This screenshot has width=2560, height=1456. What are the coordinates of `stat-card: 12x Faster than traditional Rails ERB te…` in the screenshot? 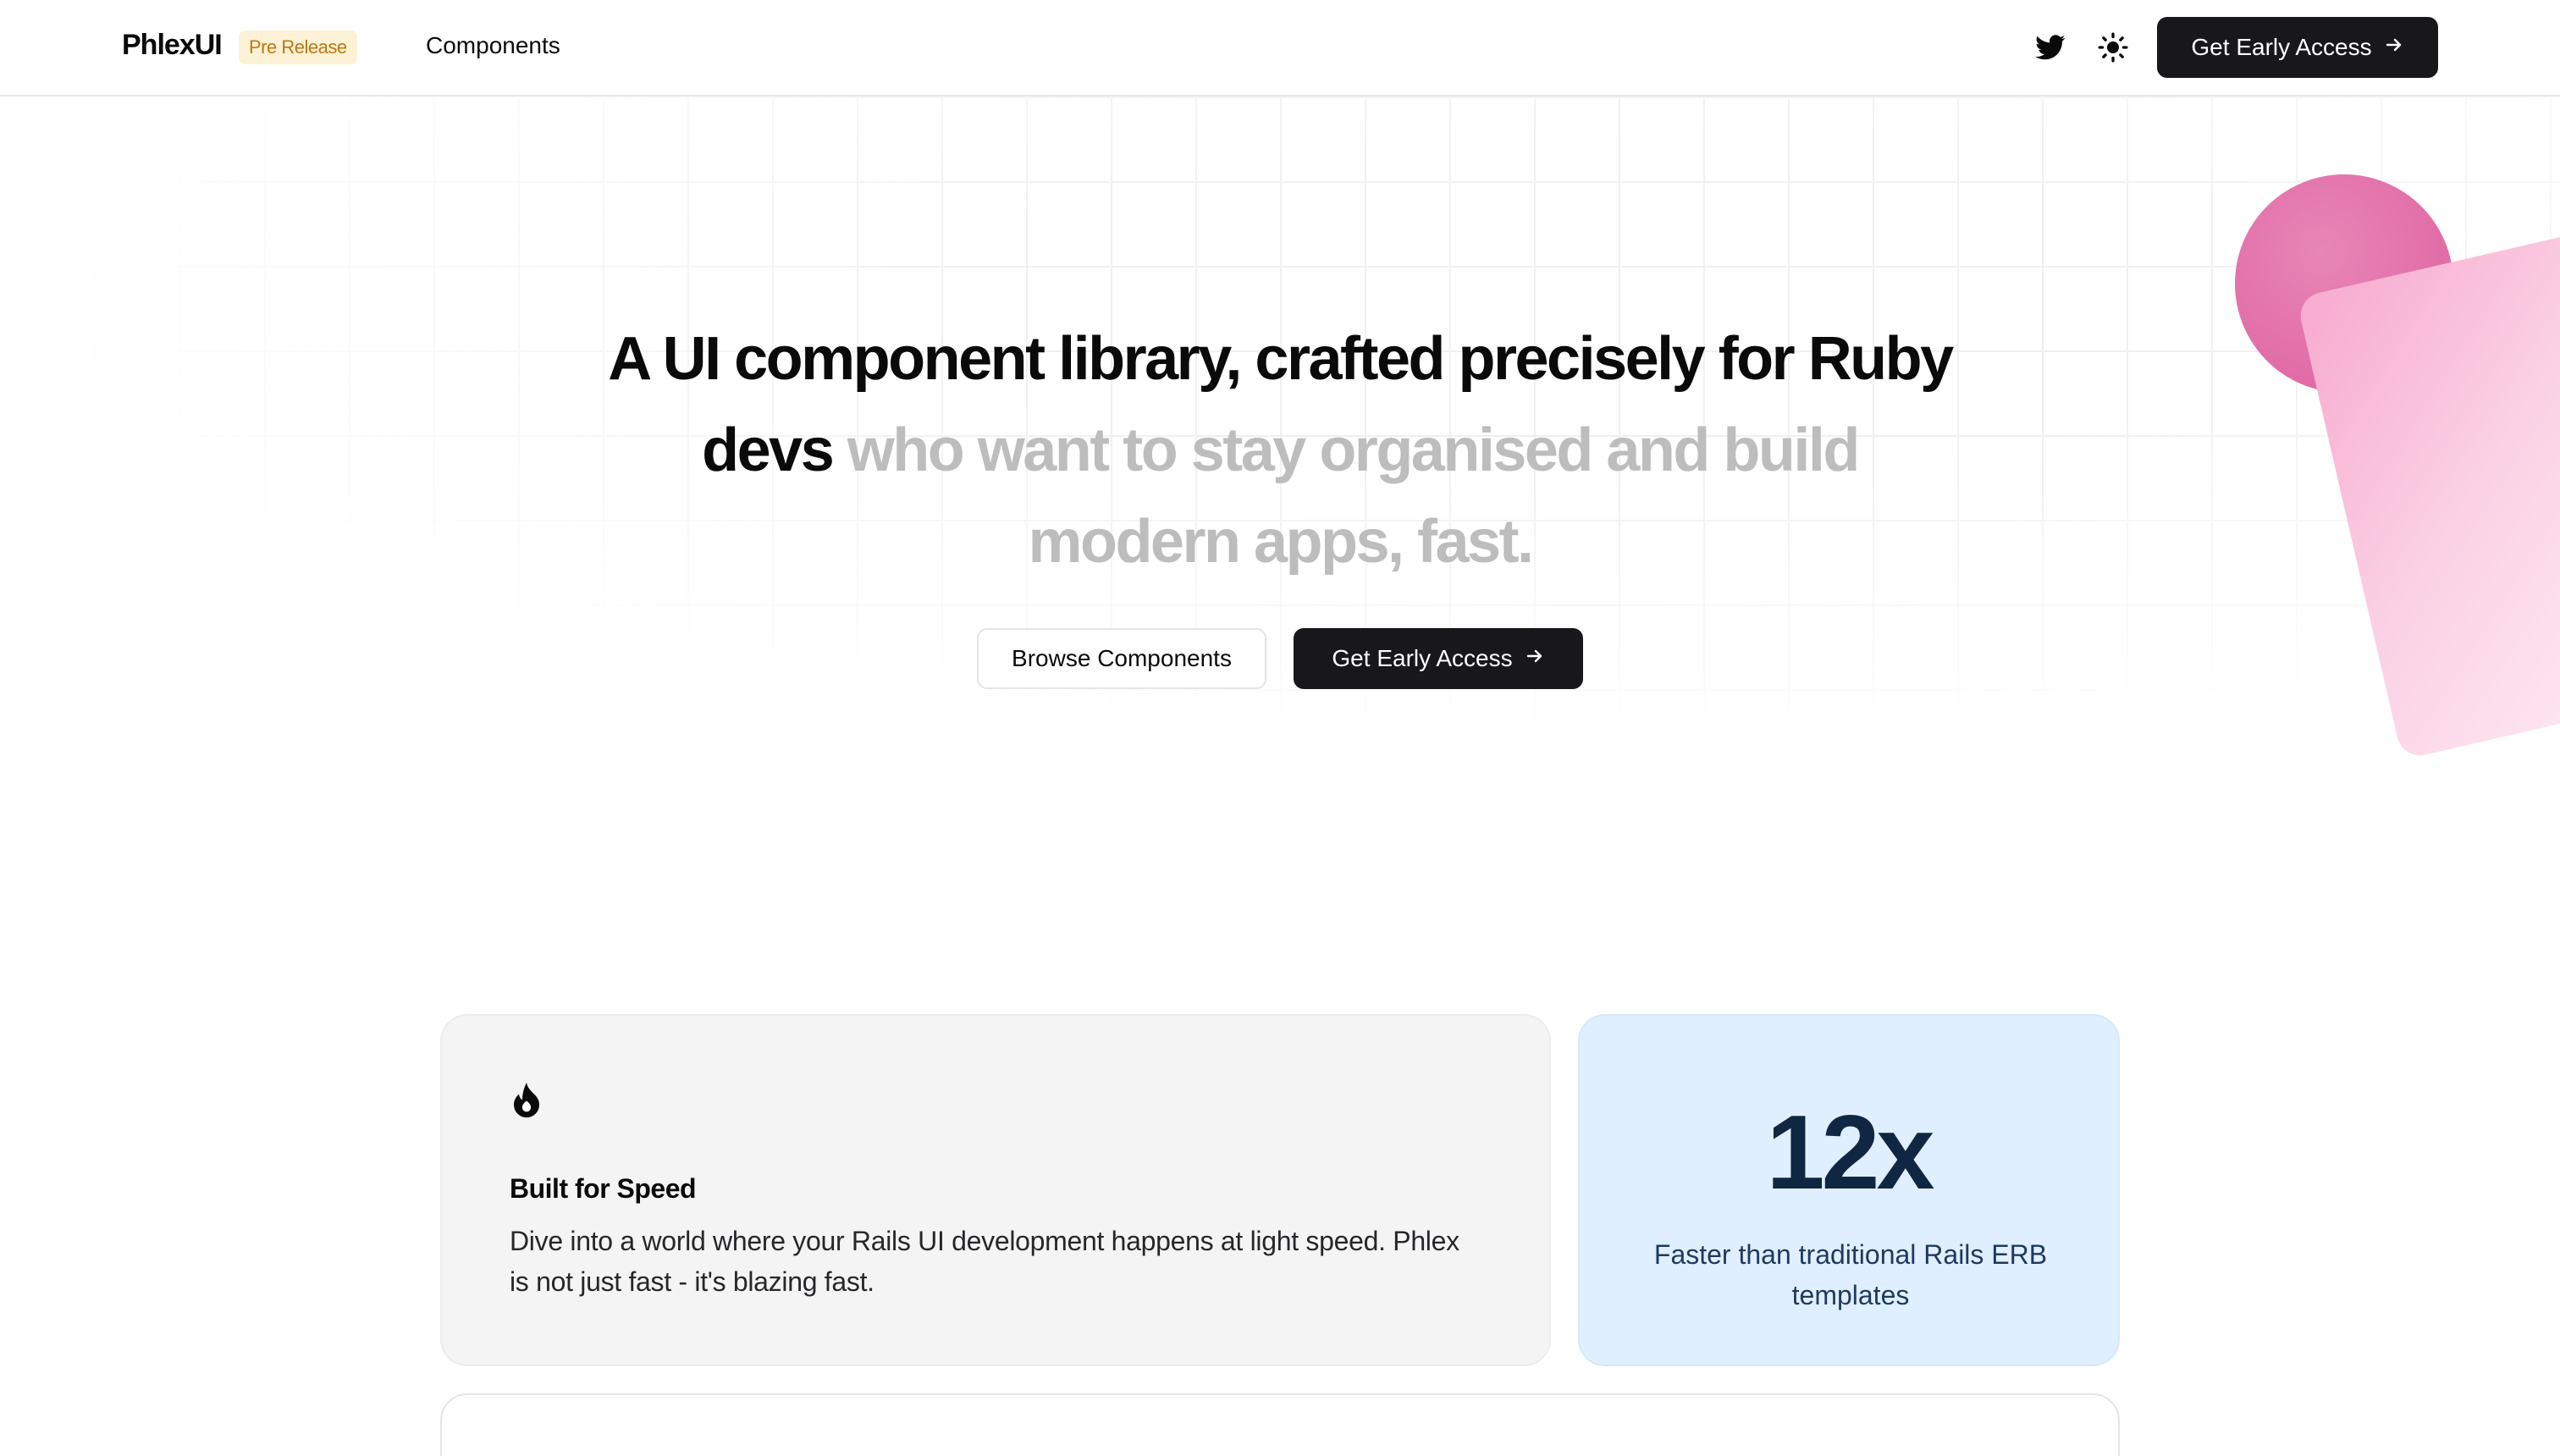 It's located at (1849, 1190).